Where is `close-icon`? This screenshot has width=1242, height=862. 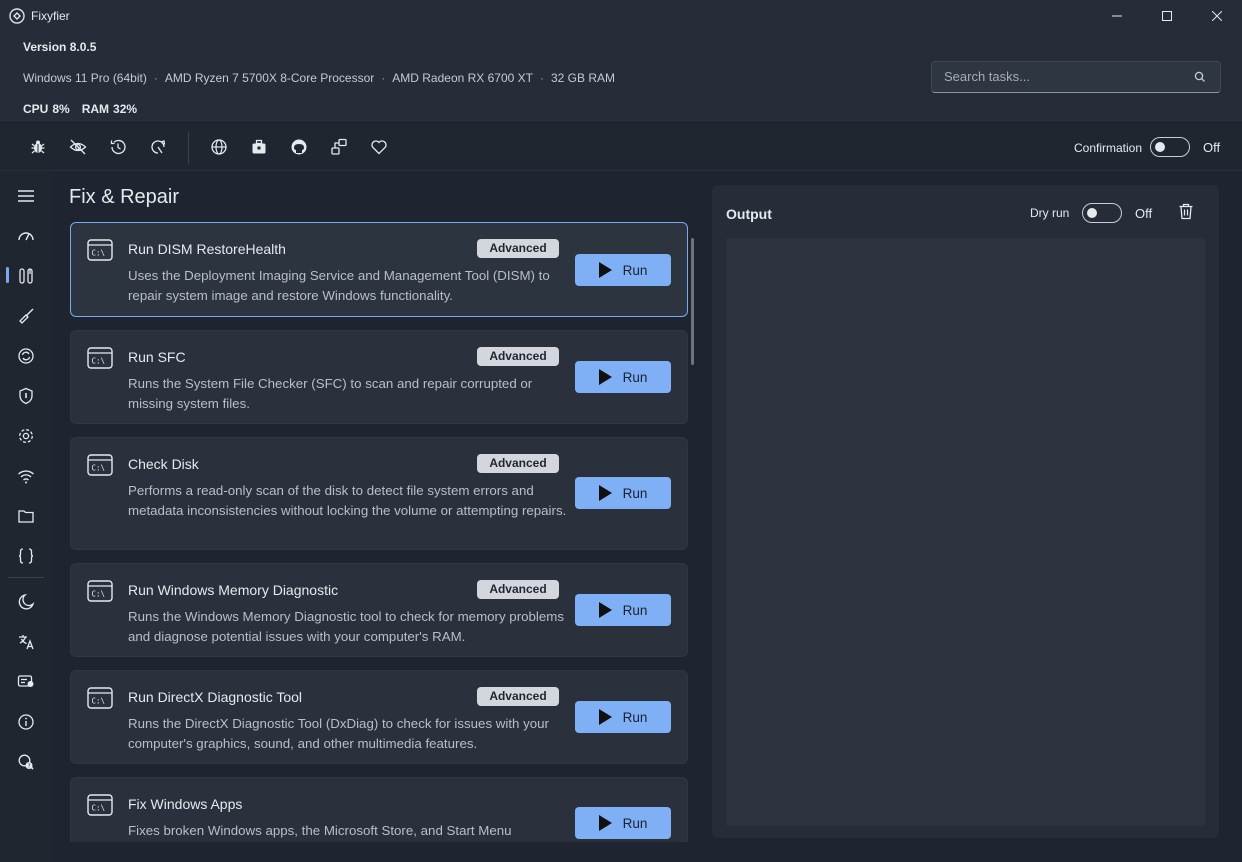 close-icon is located at coordinates (1217, 15).